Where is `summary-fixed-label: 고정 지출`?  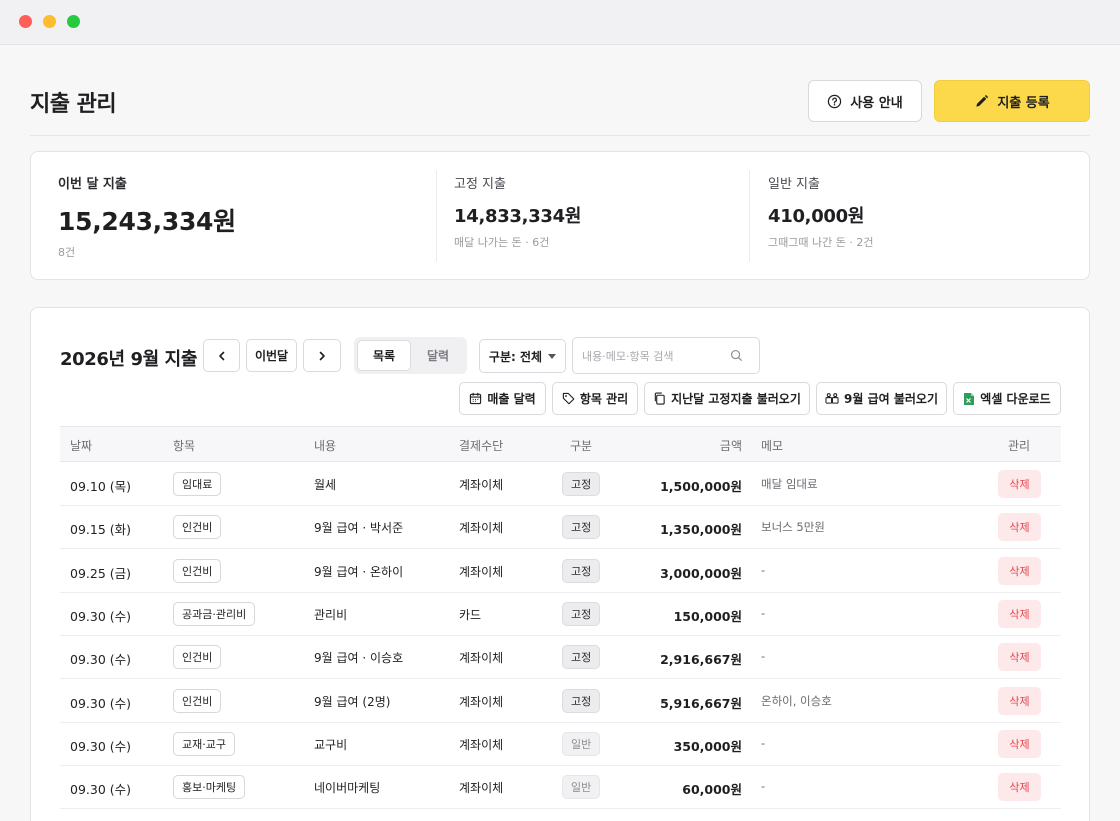 summary-fixed-label: 고정 지출 is located at coordinates (480, 184).